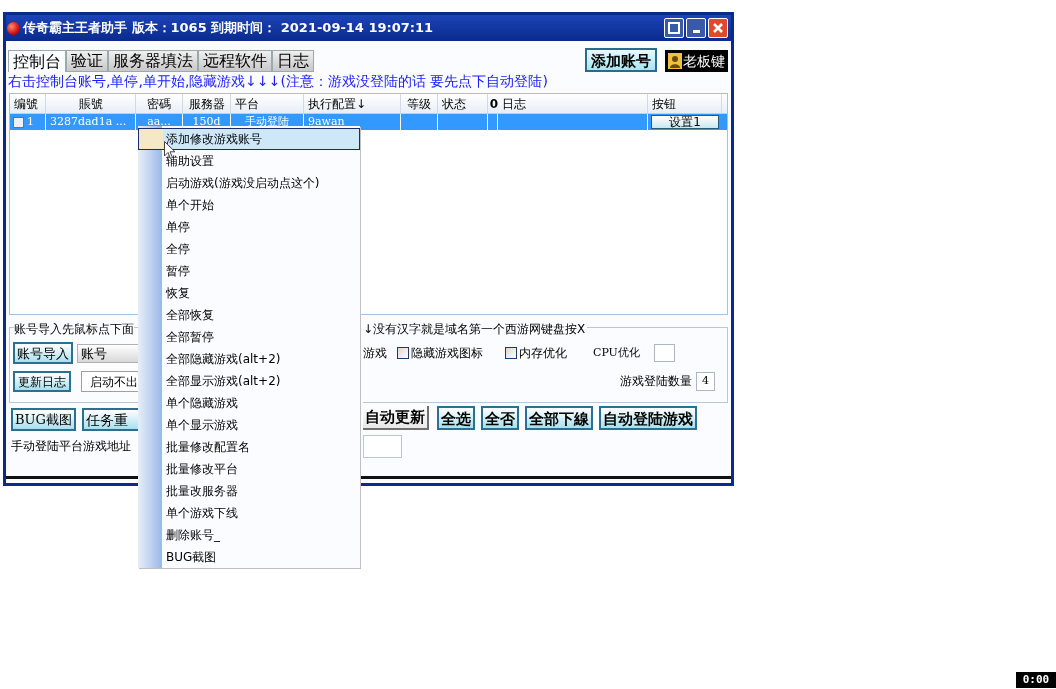 The image size is (1056, 689). I want to click on column-header: 密碼, so click(159, 103).